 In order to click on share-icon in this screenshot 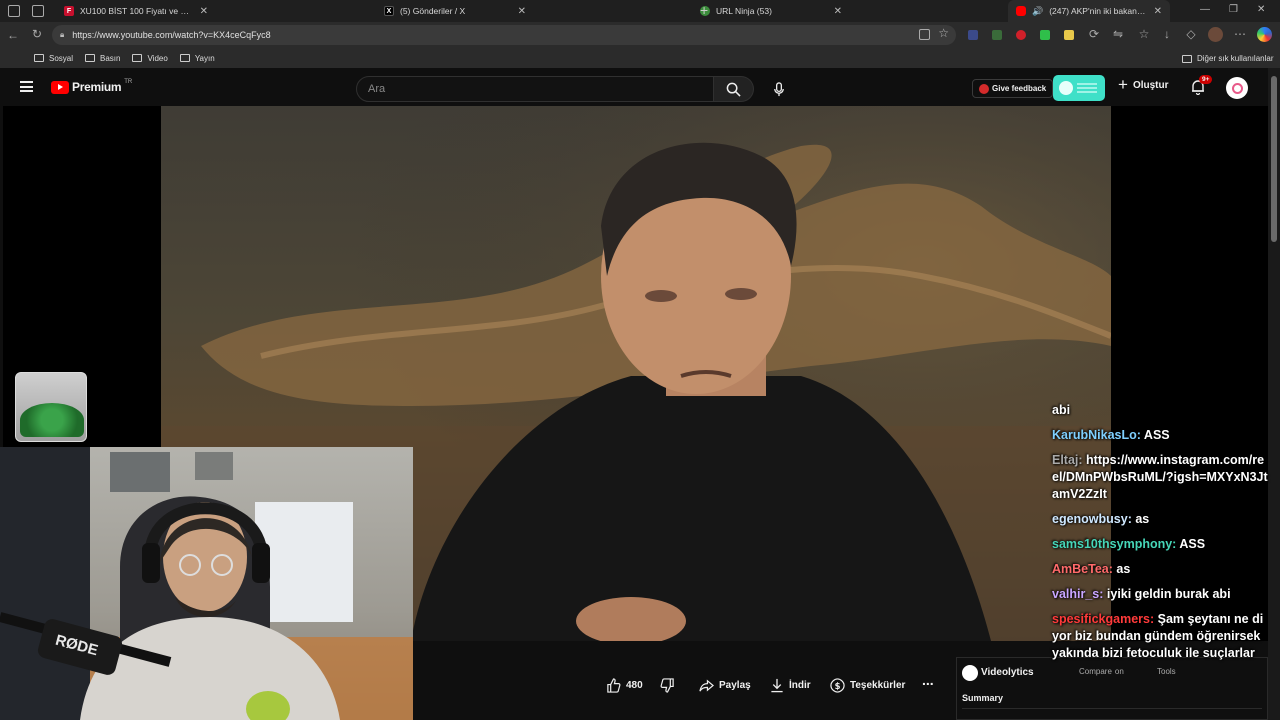, I will do `click(706, 685)`.